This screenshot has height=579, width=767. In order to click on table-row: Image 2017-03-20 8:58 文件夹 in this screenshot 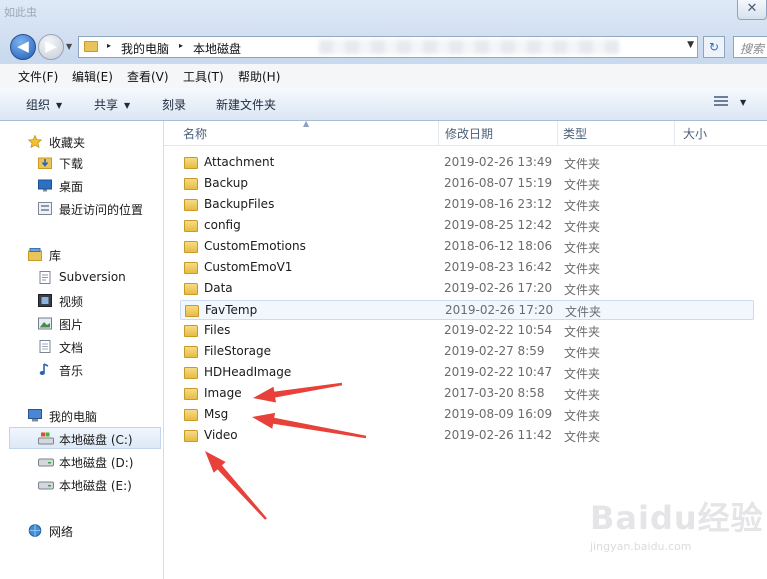, I will do `click(467, 394)`.